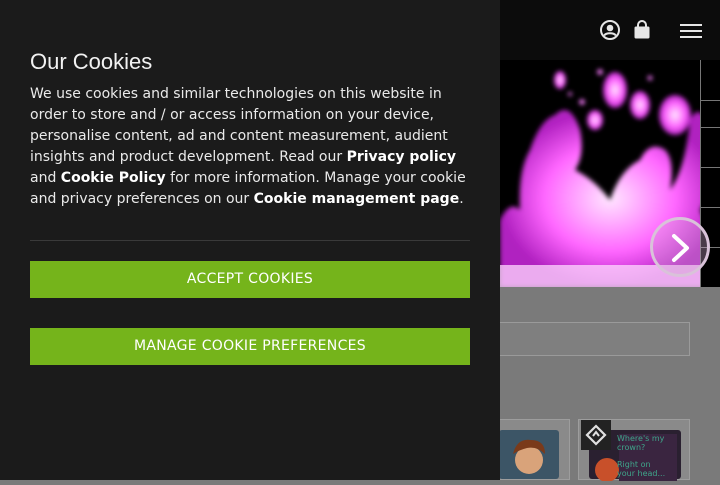 This screenshot has width=720, height=485. I want to click on comic-caption: Right on, so click(634, 464).